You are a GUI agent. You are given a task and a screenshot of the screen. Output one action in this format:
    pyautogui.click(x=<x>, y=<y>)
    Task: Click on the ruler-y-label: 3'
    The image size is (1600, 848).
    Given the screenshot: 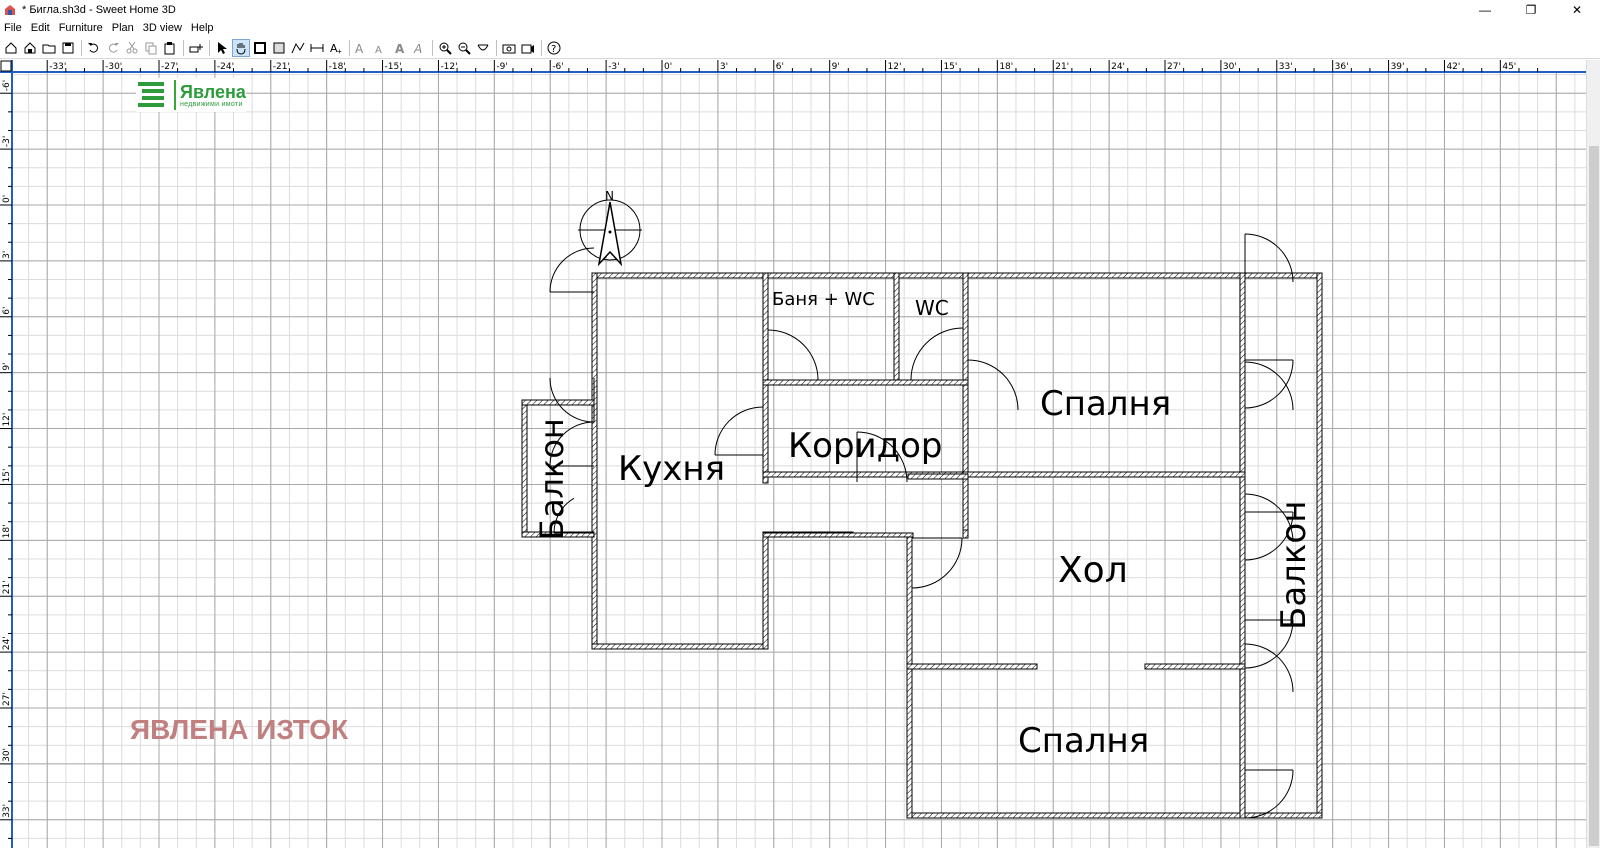 What is the action you would take?
    pyautogui.click(x=7, y=255)
    